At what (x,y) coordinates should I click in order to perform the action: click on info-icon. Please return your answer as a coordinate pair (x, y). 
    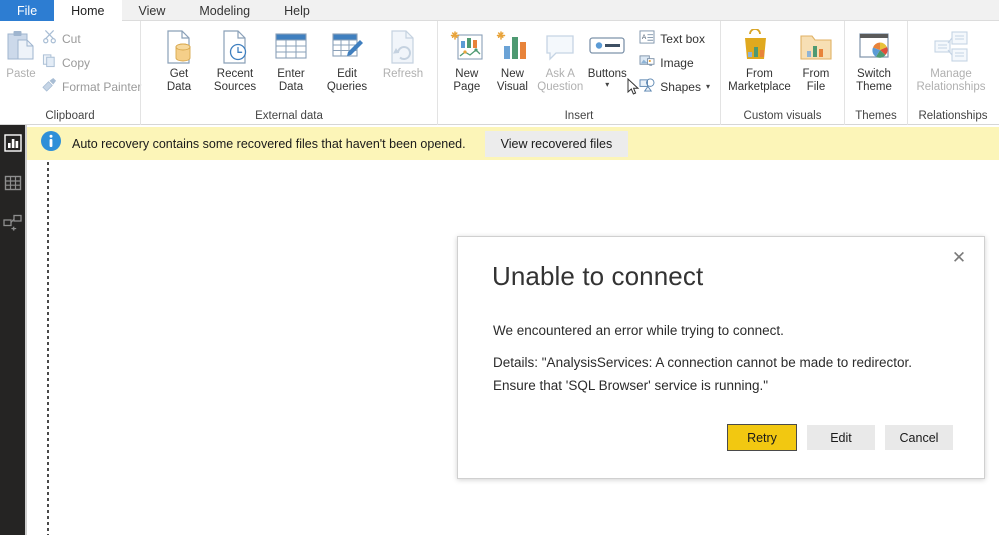
    Looking at the image, I should click on (51, 143).